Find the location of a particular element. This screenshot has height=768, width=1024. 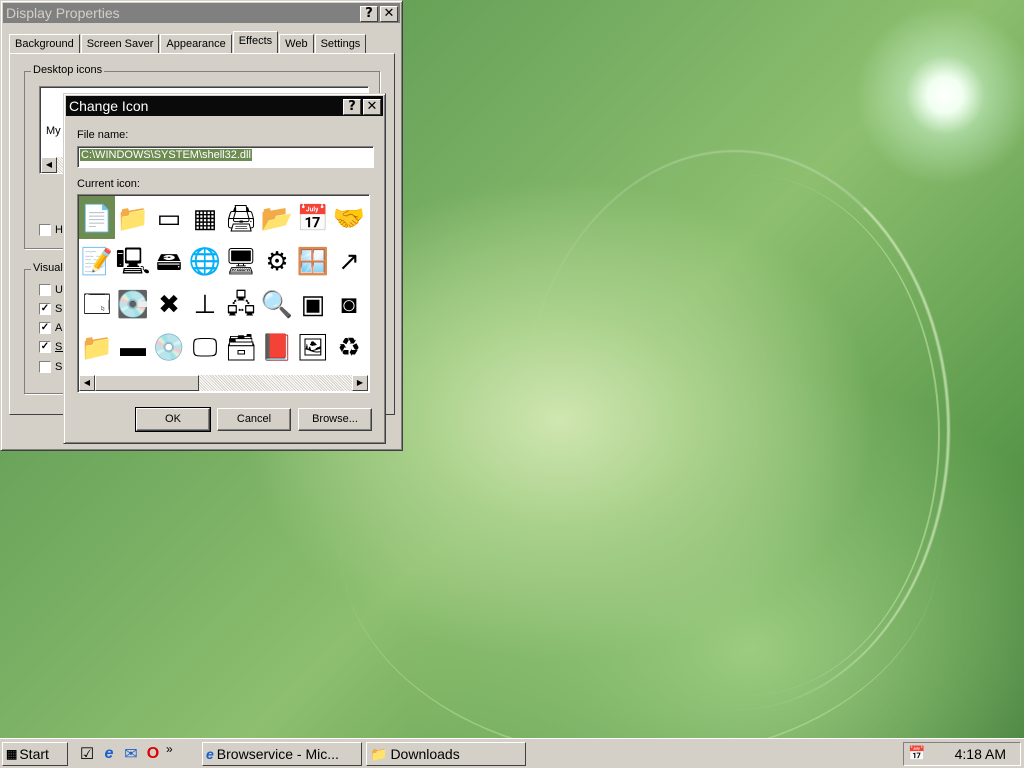

hide-icons-label: H is located at coordinates (59, 230).